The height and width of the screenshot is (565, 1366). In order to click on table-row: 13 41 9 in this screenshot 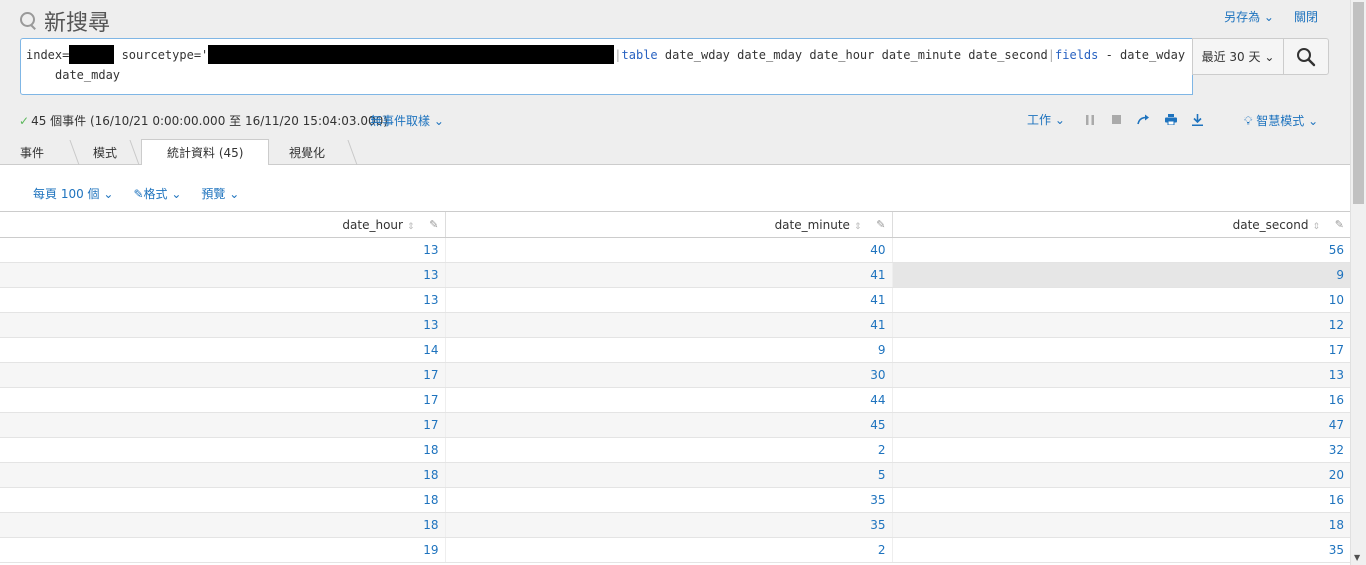, I will do `click(675, 275)`.